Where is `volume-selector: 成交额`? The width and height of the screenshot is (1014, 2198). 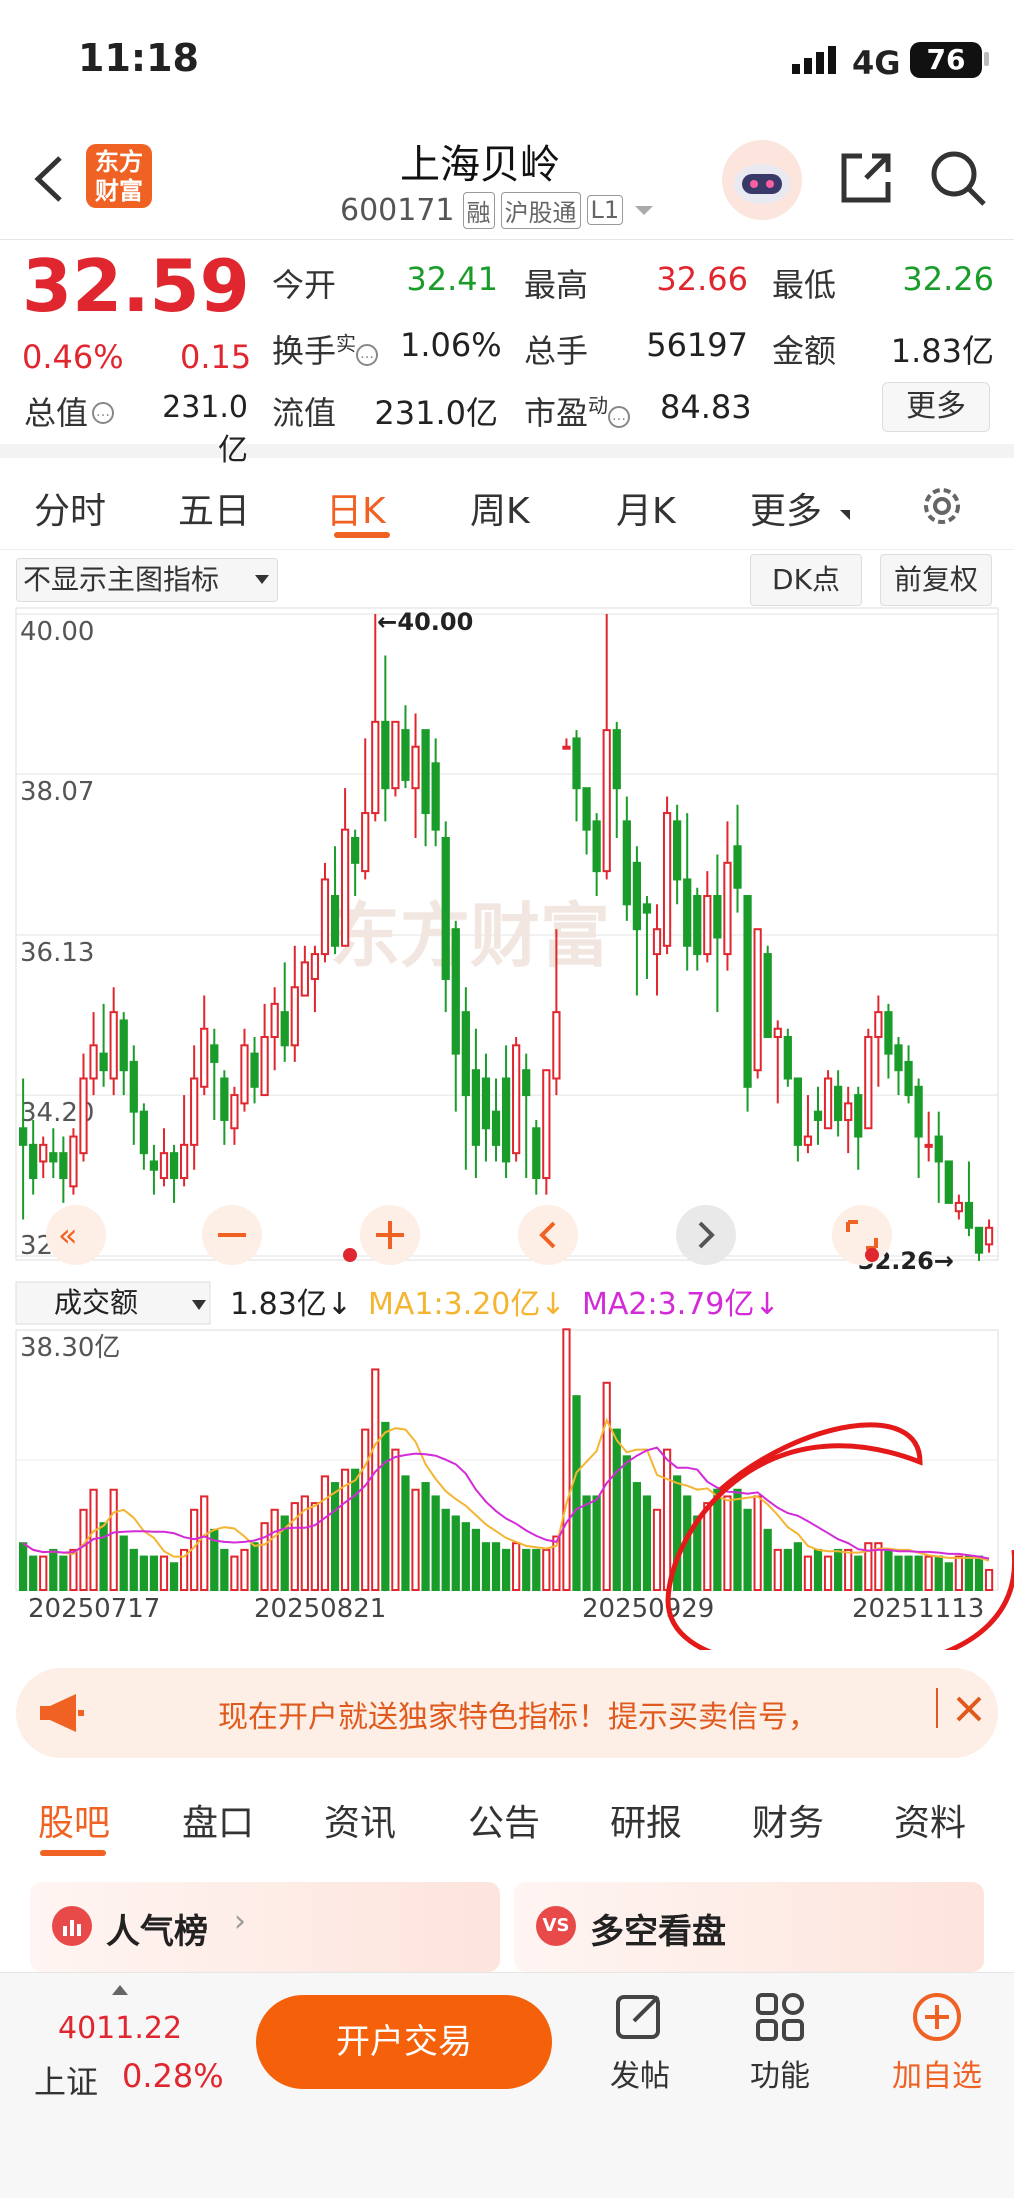 volume-selector: 成交额 is located at coordinates (96, 1302).